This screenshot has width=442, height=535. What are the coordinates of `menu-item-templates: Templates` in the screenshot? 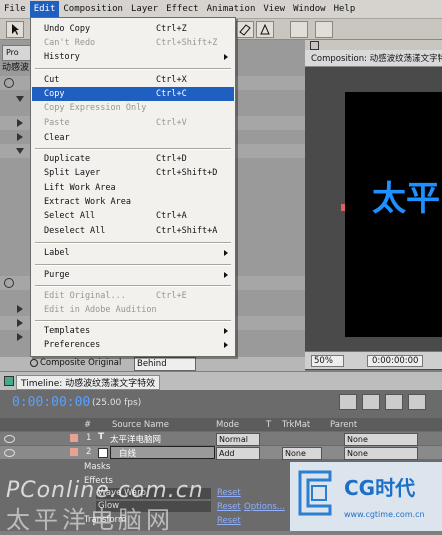 It's located at (133, 331).